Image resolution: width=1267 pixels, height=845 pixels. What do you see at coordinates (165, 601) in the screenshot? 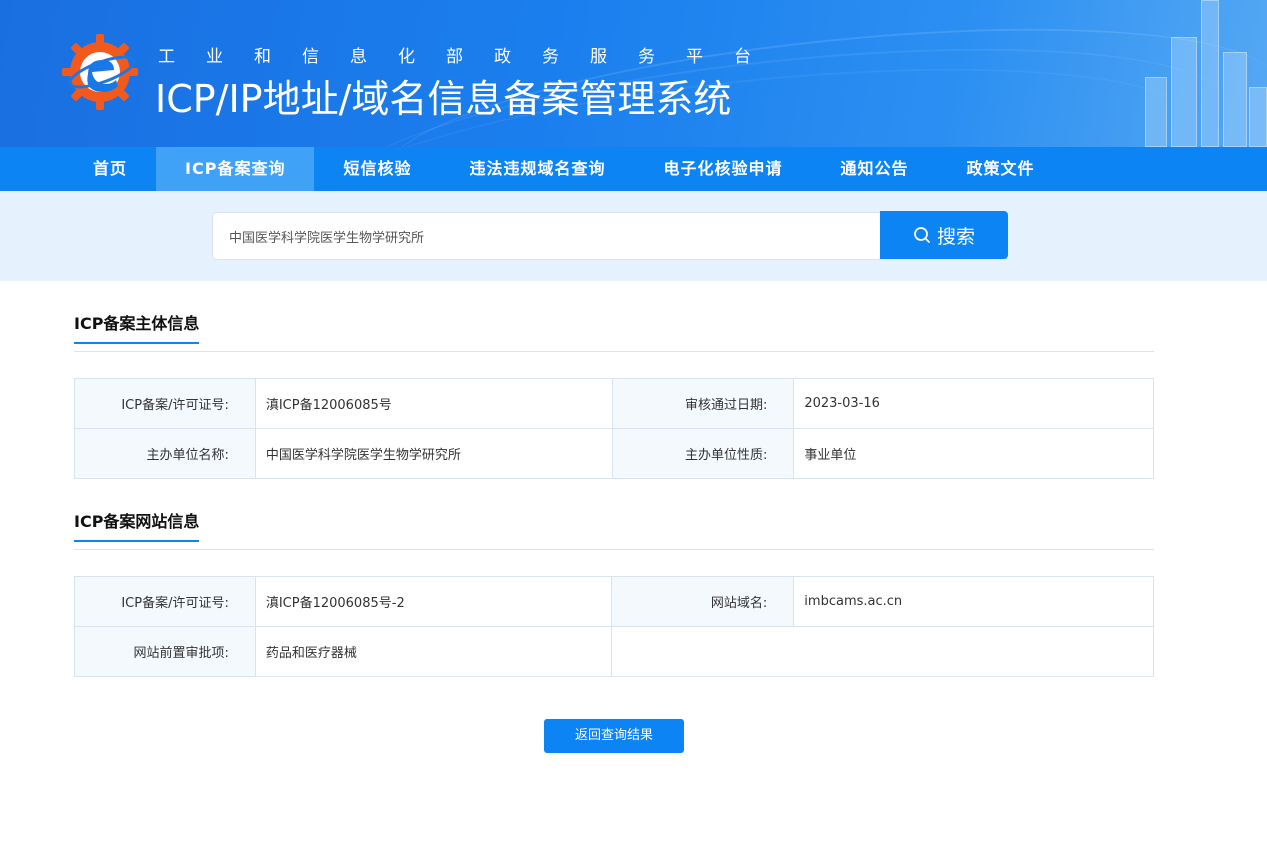
I see `website-license-label: ICP备案/许可证号:` at bounding box center [165, 601].